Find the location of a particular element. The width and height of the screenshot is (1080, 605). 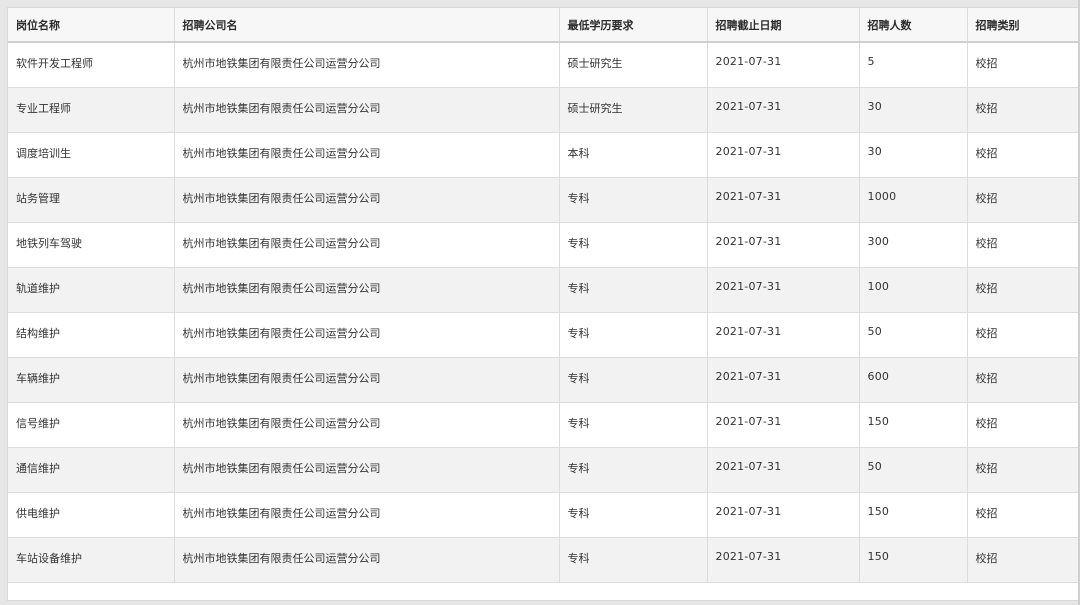

header-category: 招聘类别 is located at coordinates (1023, 25).